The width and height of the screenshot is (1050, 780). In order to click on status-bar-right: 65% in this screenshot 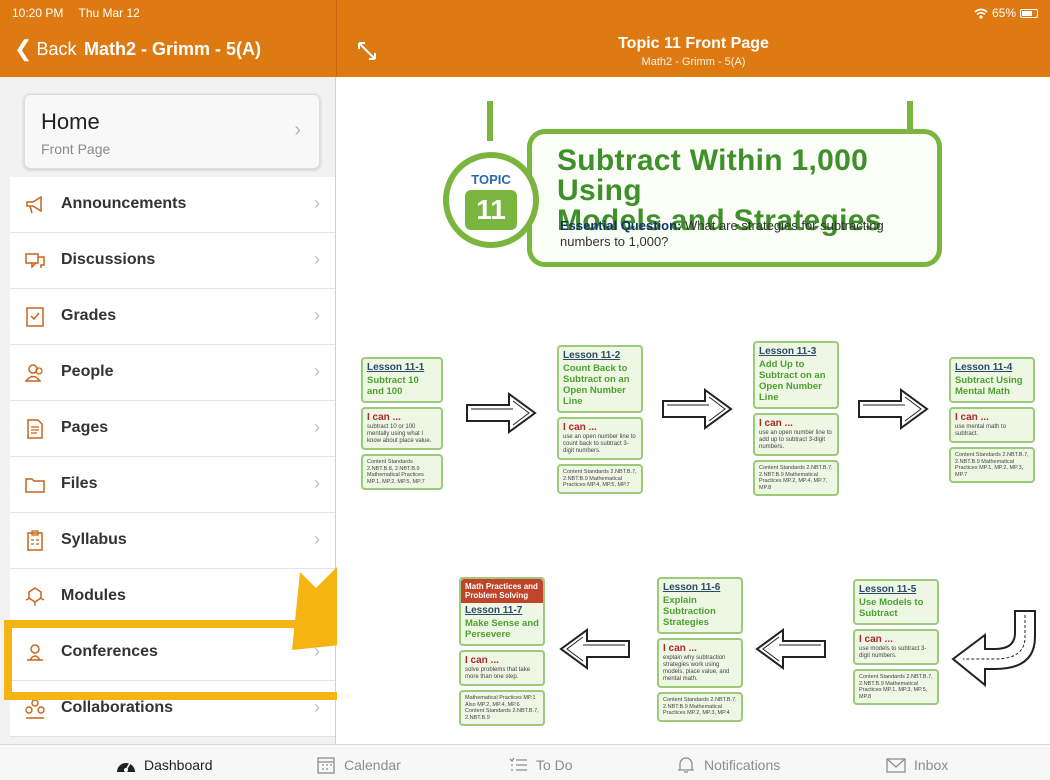, I will do `click(1006, 13)`.